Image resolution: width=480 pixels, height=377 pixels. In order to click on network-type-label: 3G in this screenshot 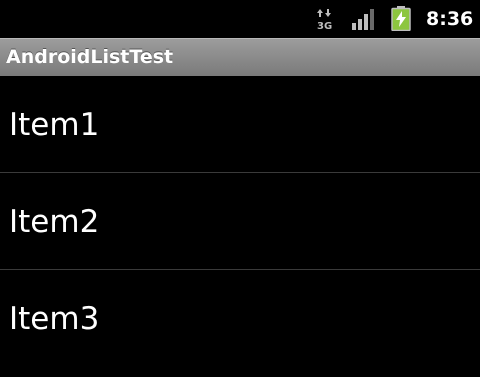, I will do `click(324, 25)`.